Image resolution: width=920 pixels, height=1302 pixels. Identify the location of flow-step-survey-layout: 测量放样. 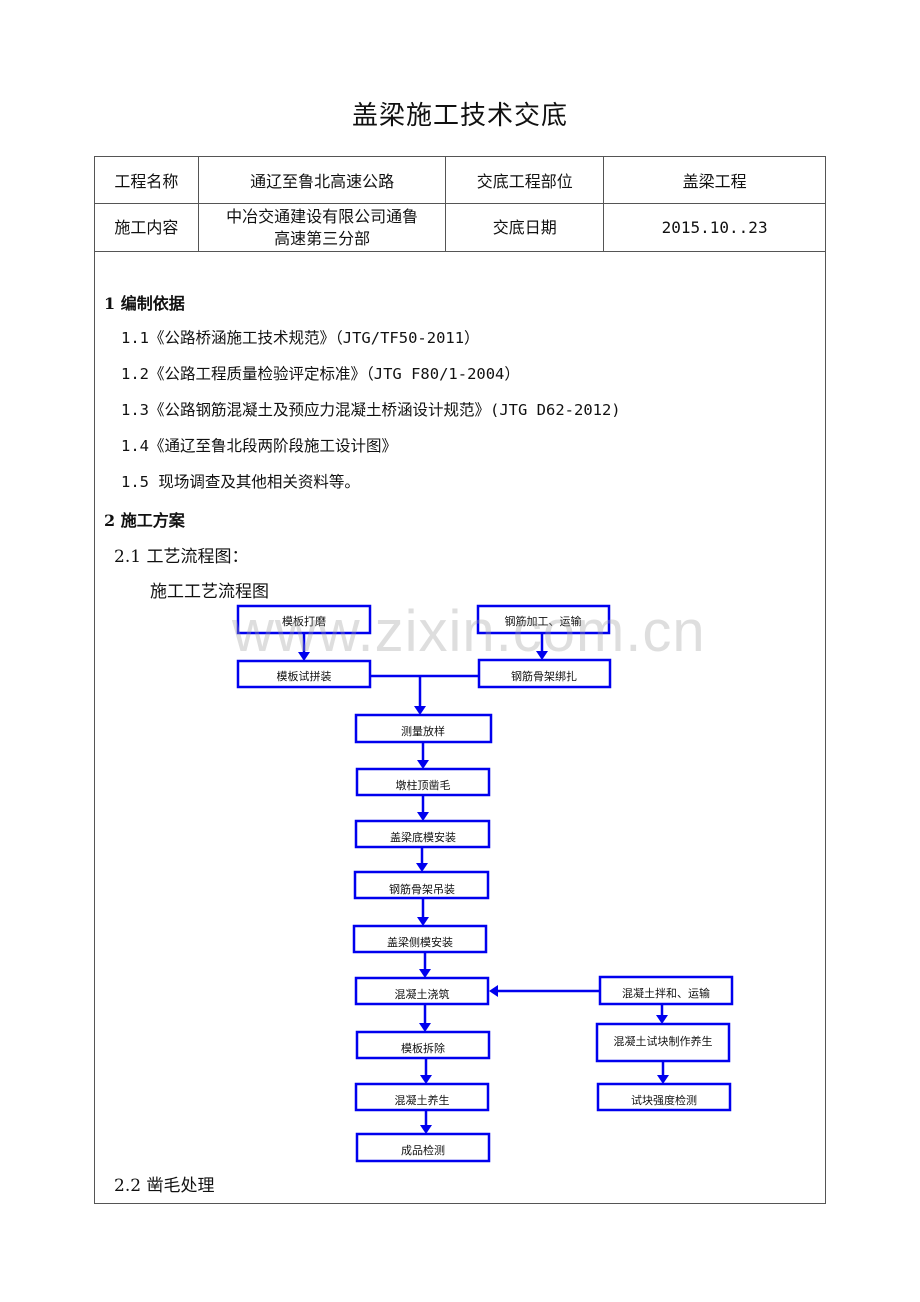
(423, 728).